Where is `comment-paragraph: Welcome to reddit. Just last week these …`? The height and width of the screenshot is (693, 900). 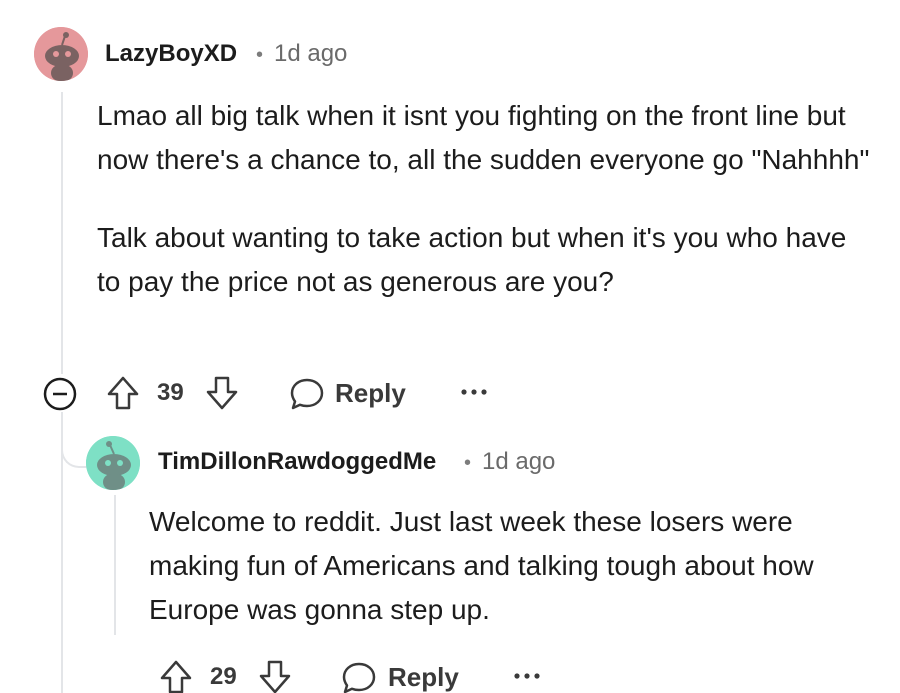 comment-paragraph: Welcome to reddit. Just last week these … is located at coordinates (481, 565).